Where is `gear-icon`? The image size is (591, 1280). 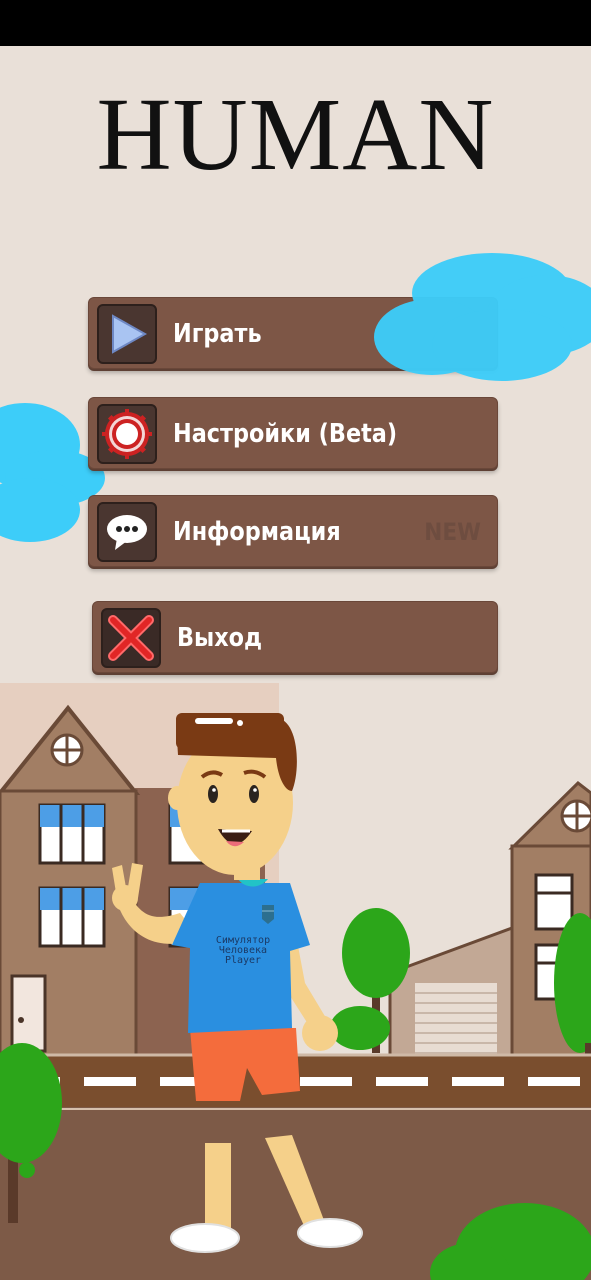
gear-icon is located at coordinates (127, 434).